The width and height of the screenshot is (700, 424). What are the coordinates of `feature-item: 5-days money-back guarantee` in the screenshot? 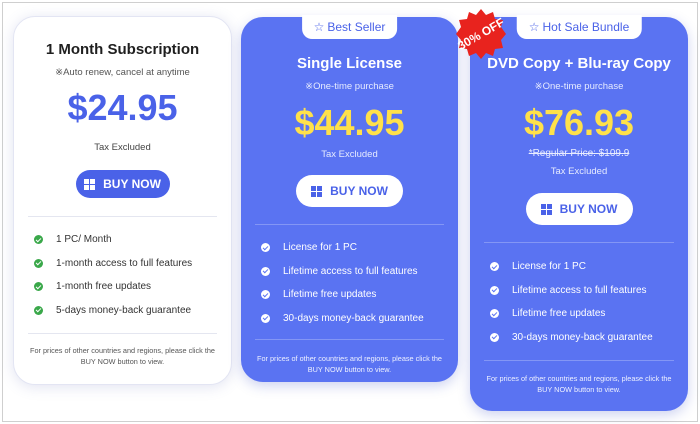 It's located at (113, 311).